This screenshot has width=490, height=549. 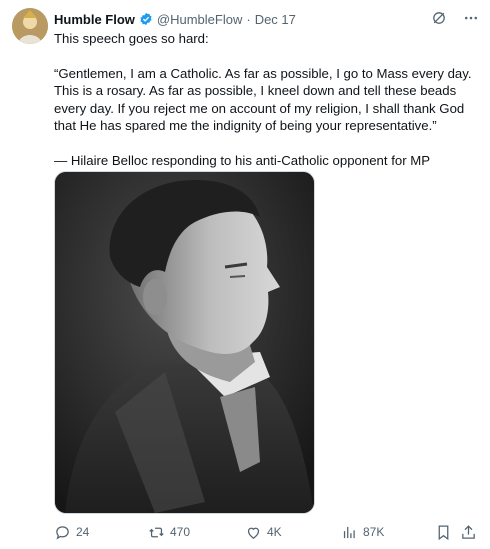 What do you see at coordinates (199, 19) in the screenshot?
I see `author-handle: @HumbleFlow` at bounding box center [199, 19].